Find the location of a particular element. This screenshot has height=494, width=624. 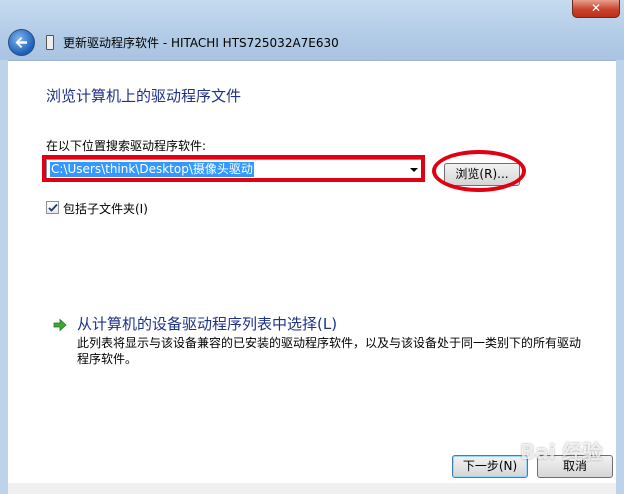

path-combobox: C:\Users\think\Desktop\摄像头驱动 is located at coordinates (234, 169).